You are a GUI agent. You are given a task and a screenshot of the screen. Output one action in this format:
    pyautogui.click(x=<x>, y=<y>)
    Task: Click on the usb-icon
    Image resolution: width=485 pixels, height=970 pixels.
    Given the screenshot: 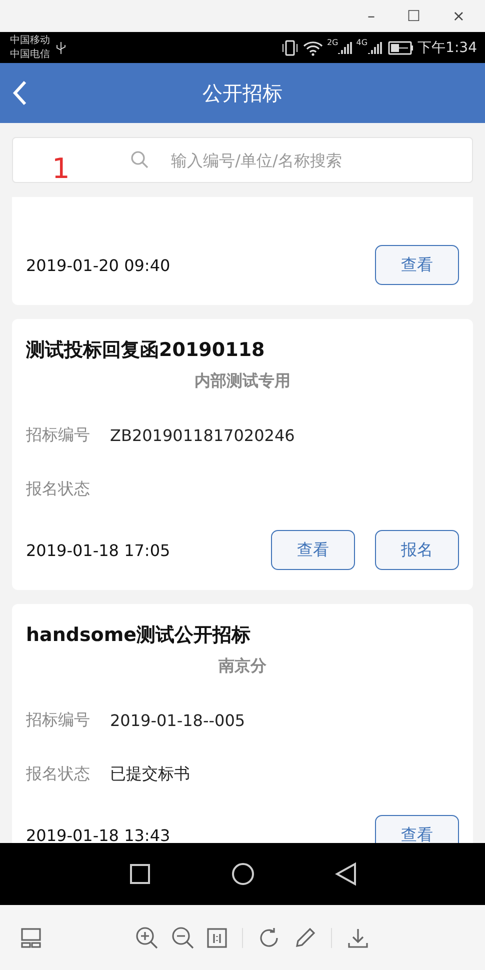 What is the action you would take?
    pyautogui.click(x=61, y=47)
    